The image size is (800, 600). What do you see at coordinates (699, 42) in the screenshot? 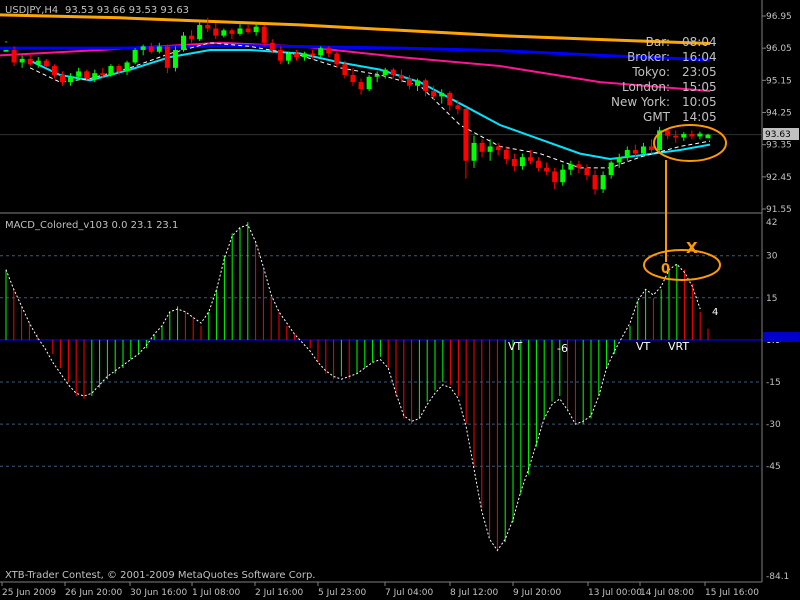
I see `info-value-bar: 08:04` at bounding box center [699, 42].